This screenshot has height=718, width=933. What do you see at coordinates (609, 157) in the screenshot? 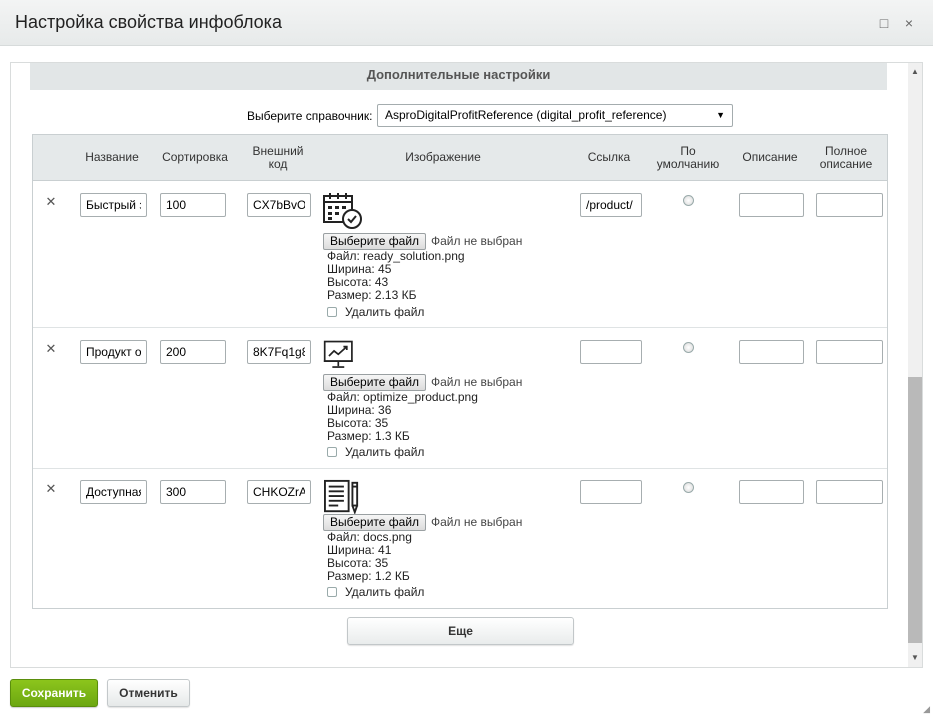
I see `header-link: Ссылка` at bounding box center [609, 157].